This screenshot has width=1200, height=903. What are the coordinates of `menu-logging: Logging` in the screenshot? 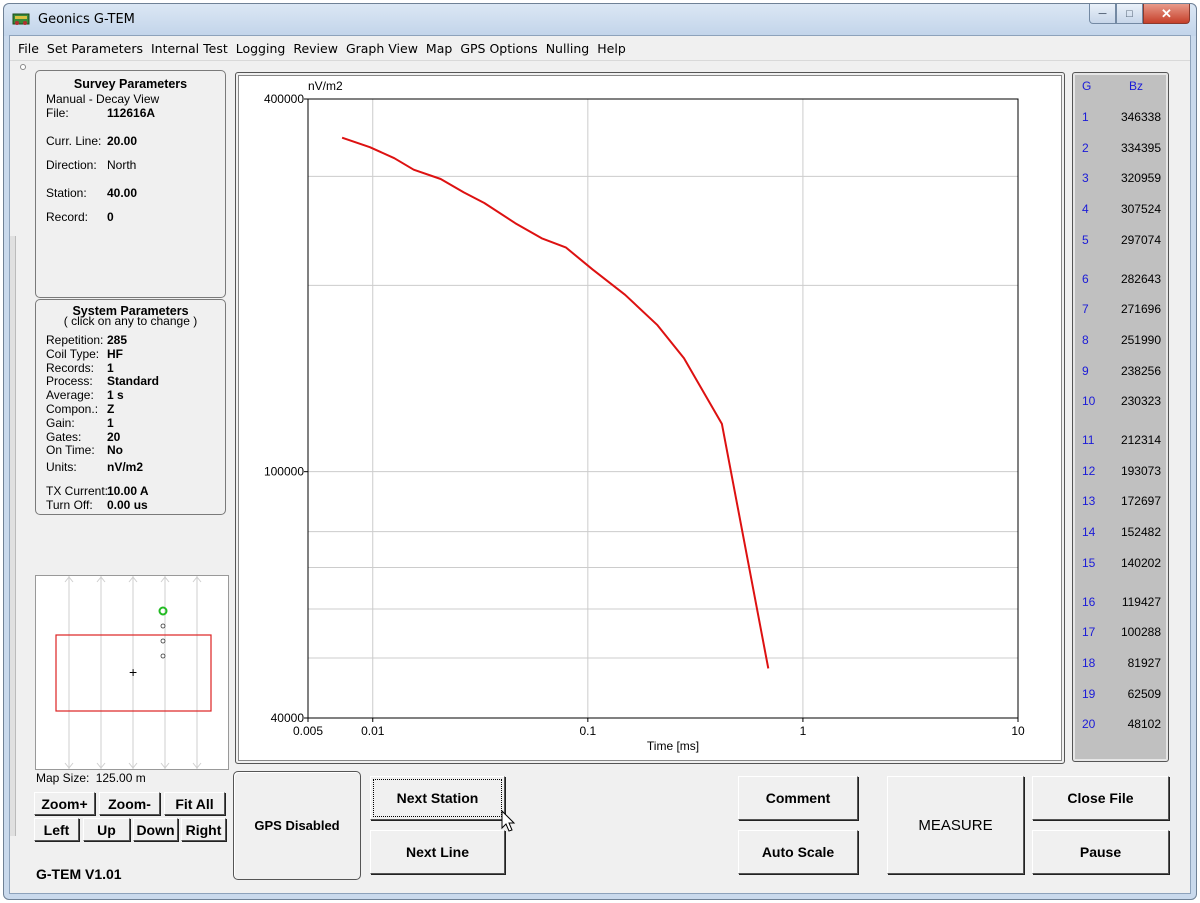 It's located at (265, 48).